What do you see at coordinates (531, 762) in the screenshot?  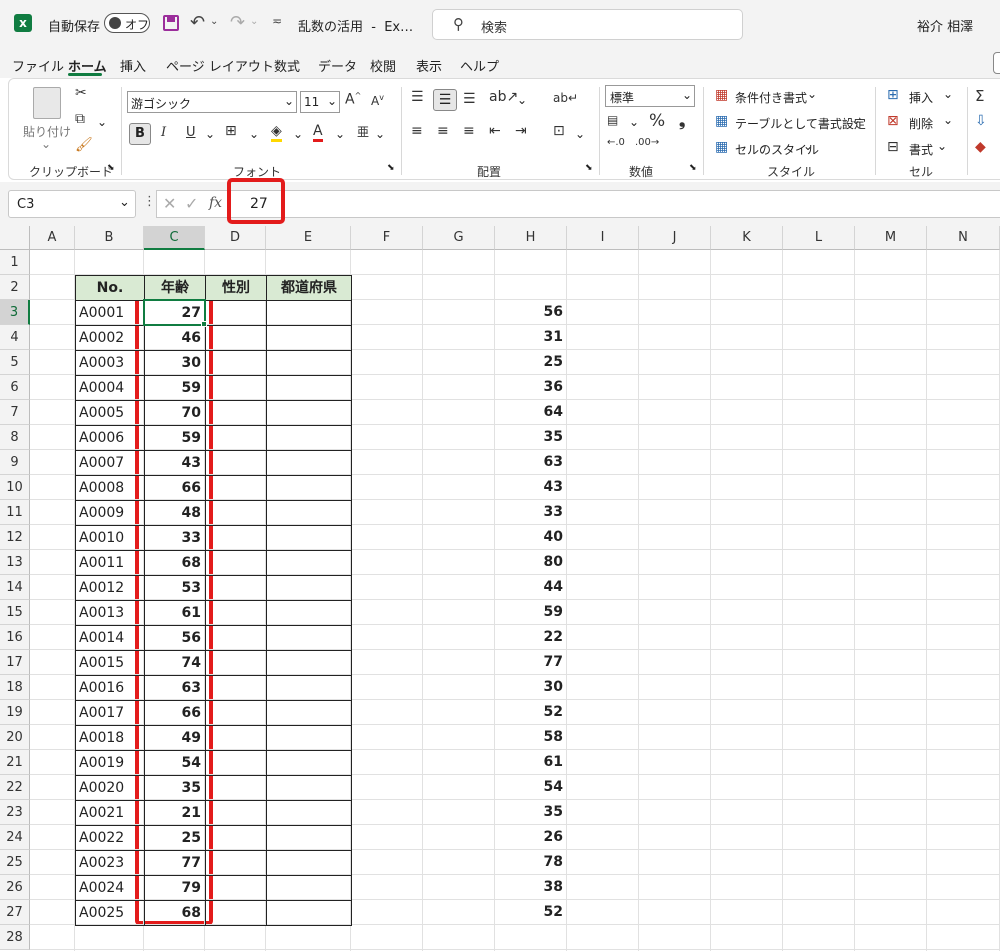 I see `column-h-value-cell: 61` at bounding box center [531, 762].